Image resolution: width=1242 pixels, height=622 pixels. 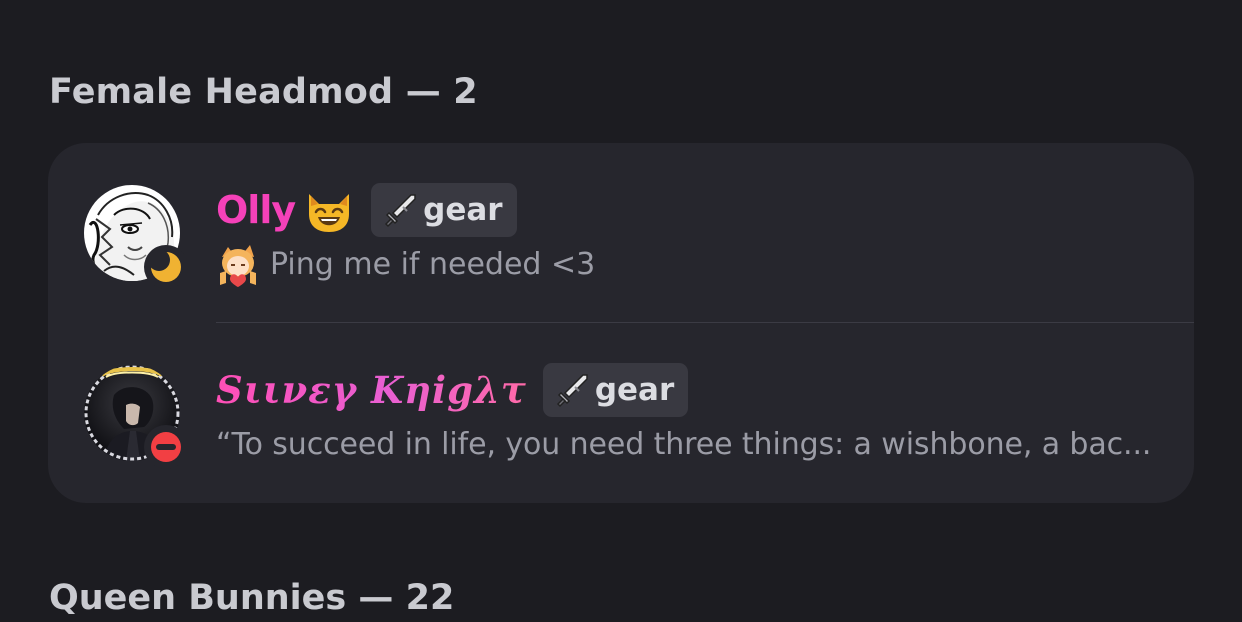 I want to click on next-role-section-header: Queen Bunnies — 22, so click(x=252, y=598).